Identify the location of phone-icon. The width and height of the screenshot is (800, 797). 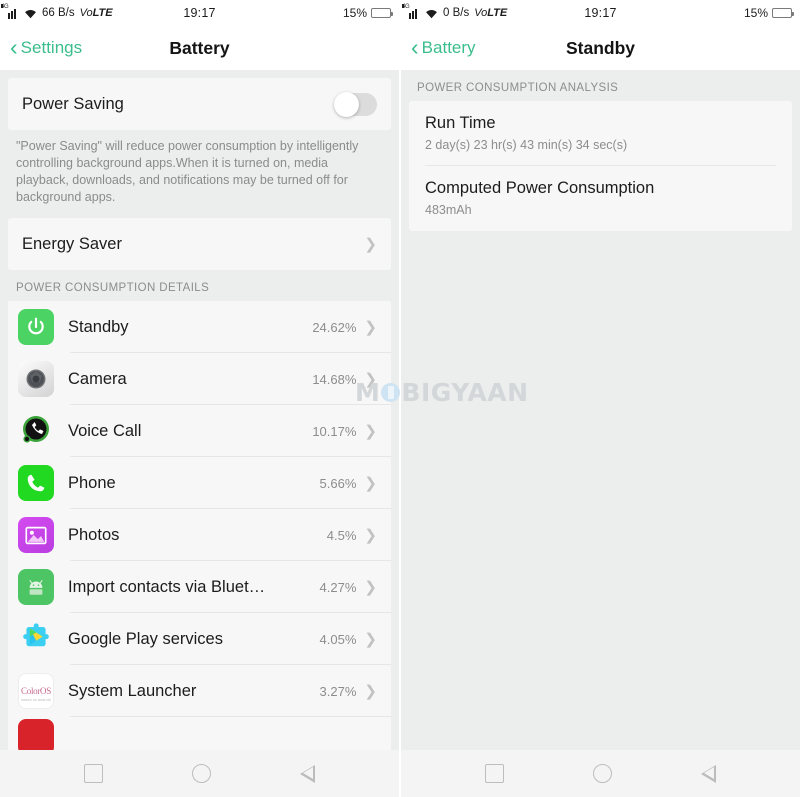
(36, 483).